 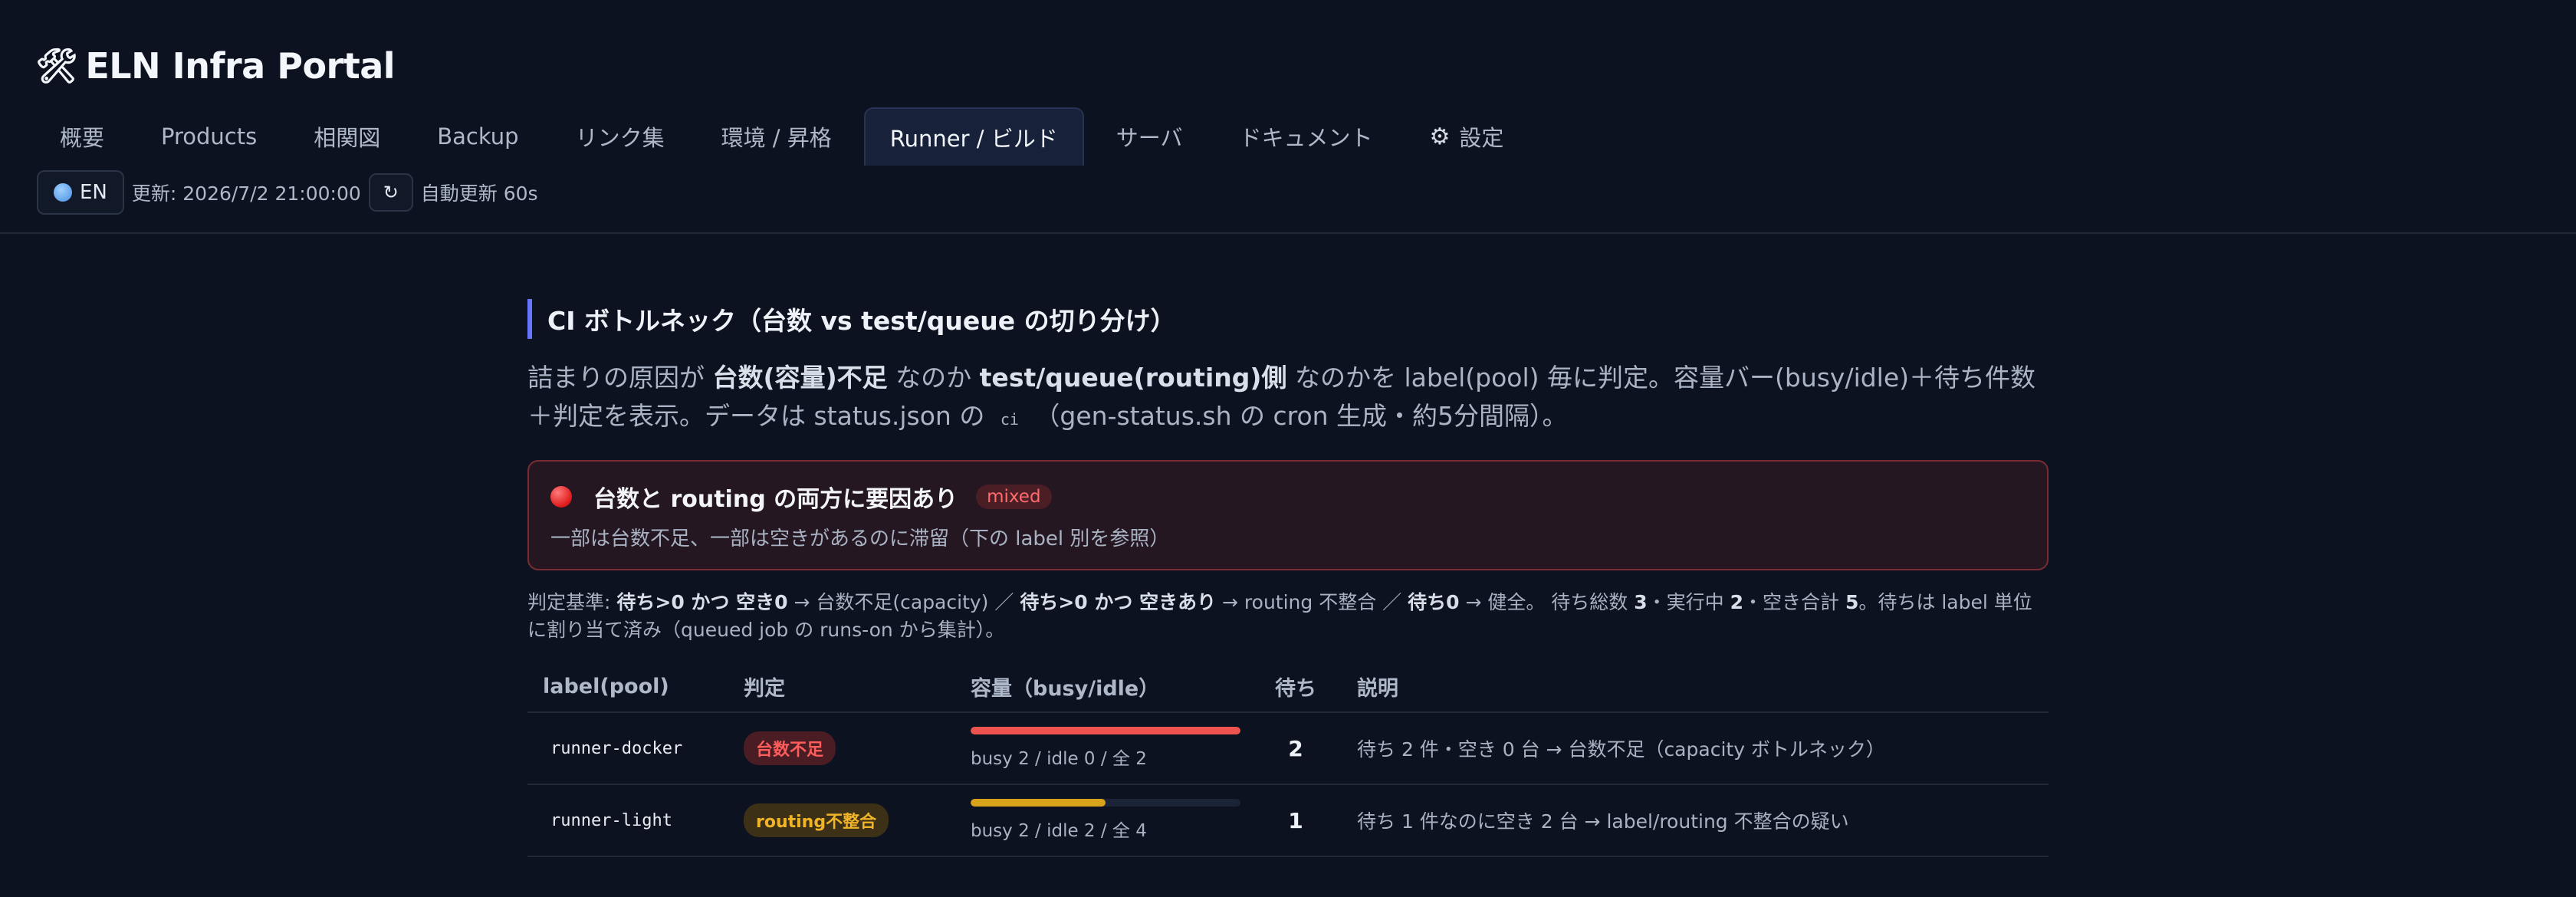 What do you see at coordinates (572, 602) in the screenshot?
I see `criteria-part: 判定基準:` at bounding box center [572, 602].